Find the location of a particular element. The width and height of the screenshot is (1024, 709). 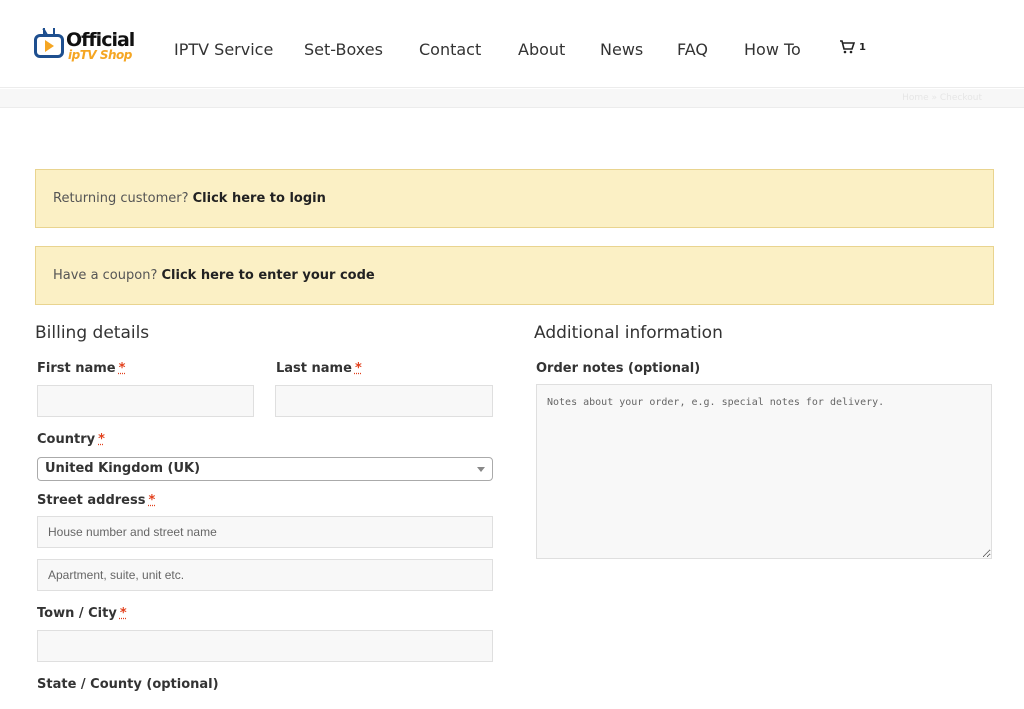

last-name-label: Last name * is located at coordinates (319, 368).